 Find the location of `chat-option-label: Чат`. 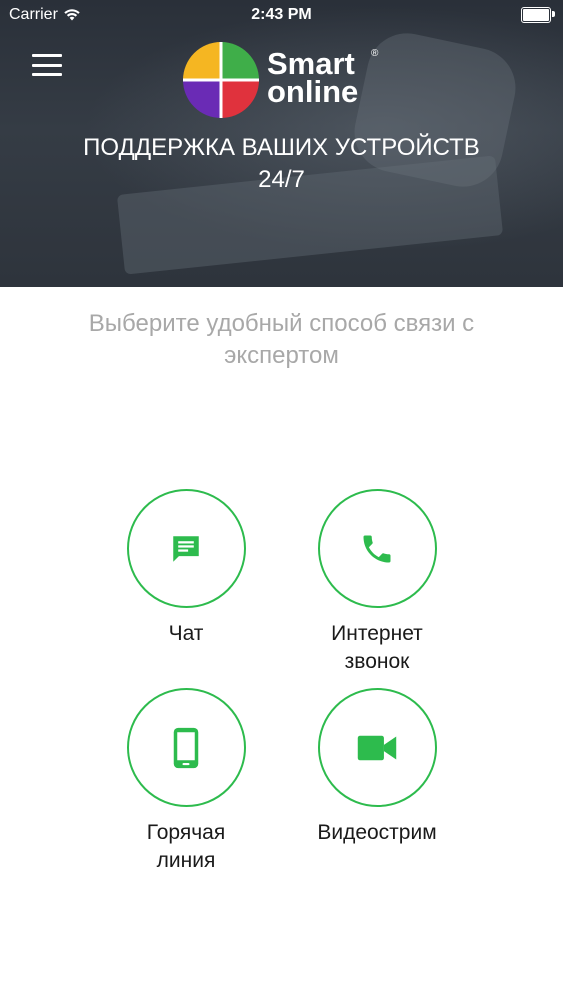

chat-option-label: Чат is located at coordinates (186, 634).